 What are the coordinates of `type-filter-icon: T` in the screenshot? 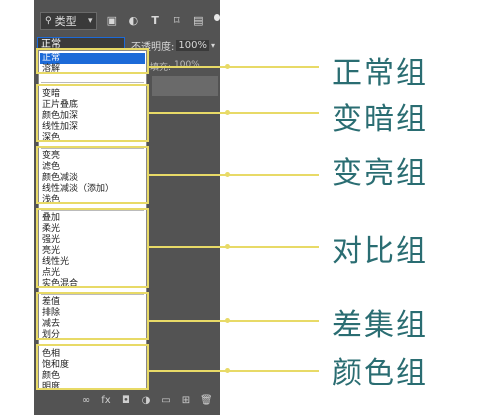 It's located at (155, 21).